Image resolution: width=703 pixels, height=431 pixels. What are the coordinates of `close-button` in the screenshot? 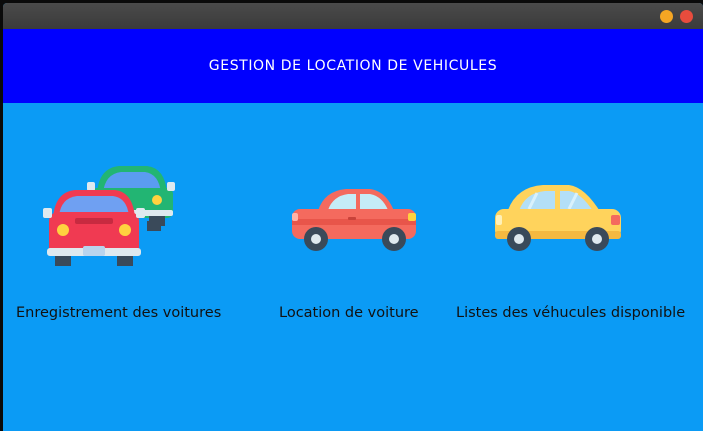 It's located at (686, 16).